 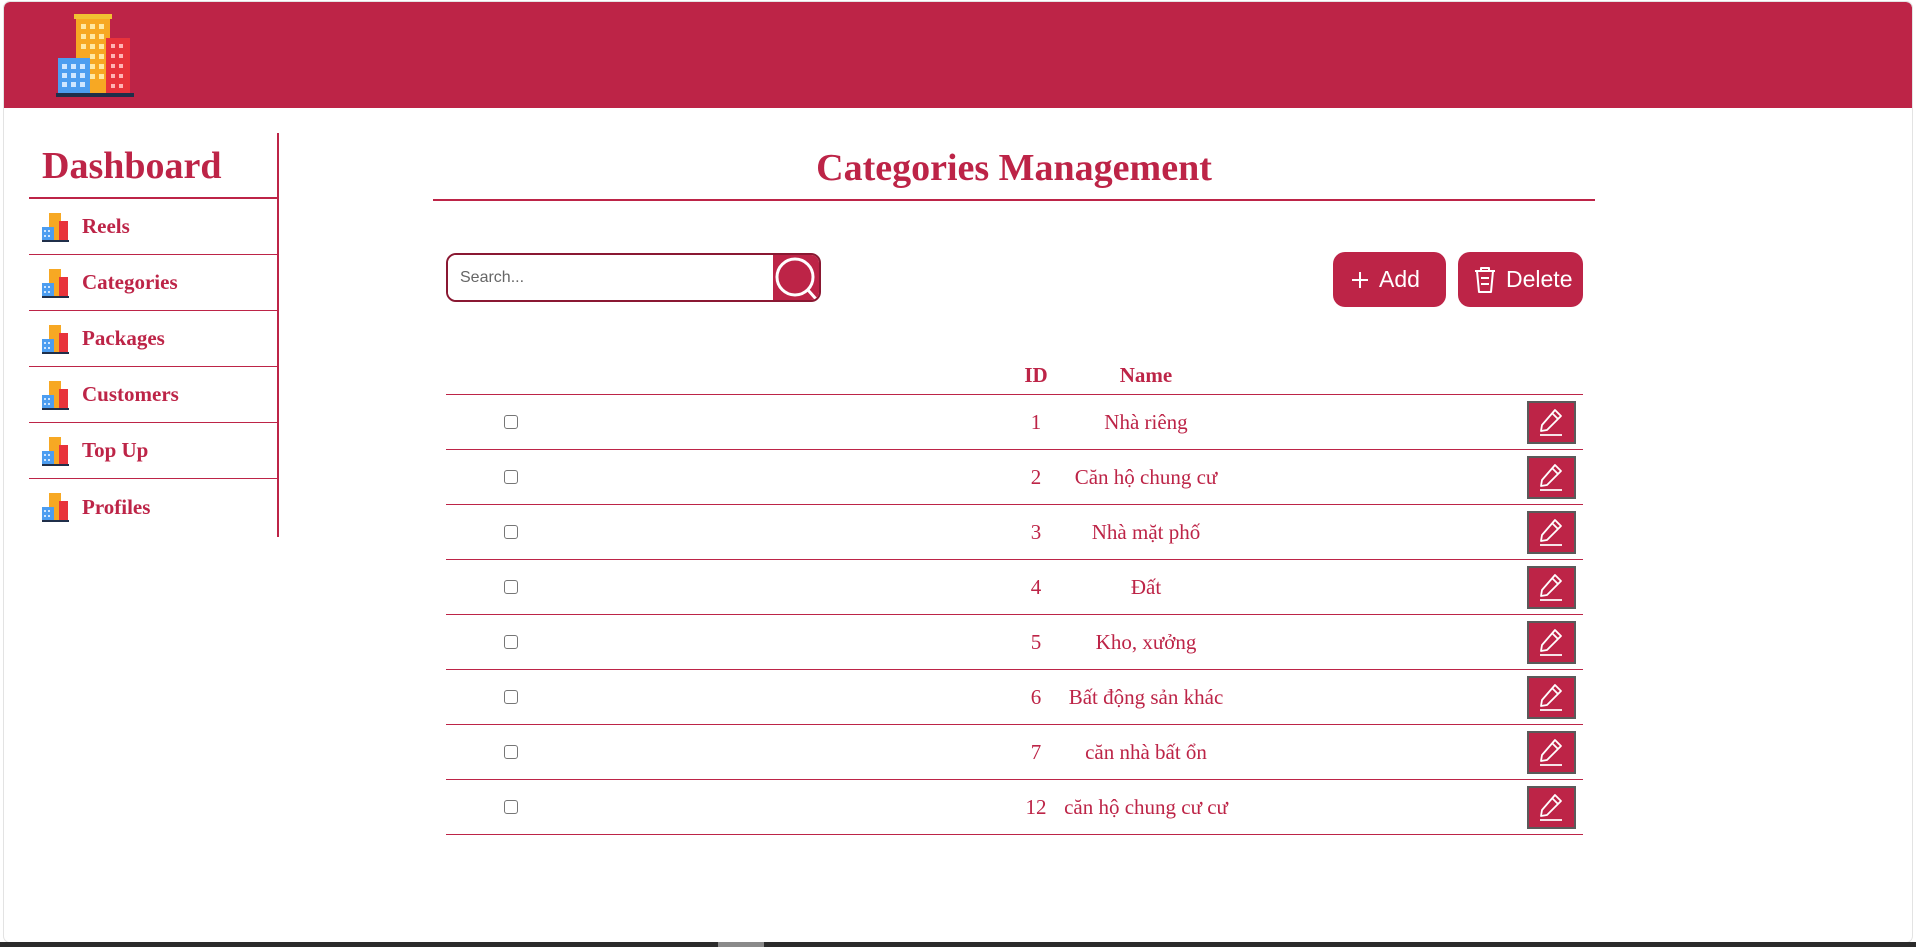 I want to click on search-box, so click(x=633, y=277).